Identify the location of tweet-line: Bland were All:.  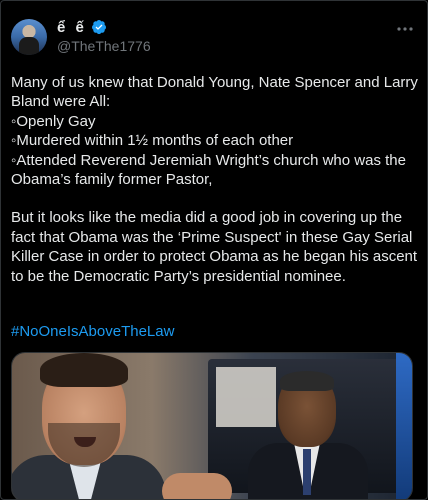
(61, 102).